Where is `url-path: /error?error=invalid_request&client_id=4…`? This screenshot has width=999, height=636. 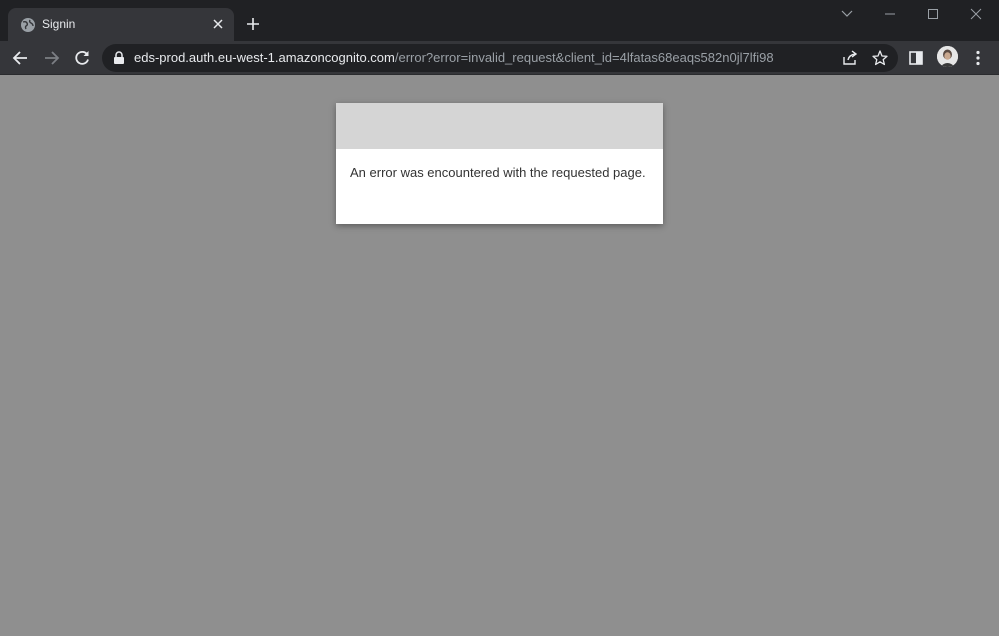 url-path: /error?error=invalid_request&client_id=4… is located at coordinates (584, 57).